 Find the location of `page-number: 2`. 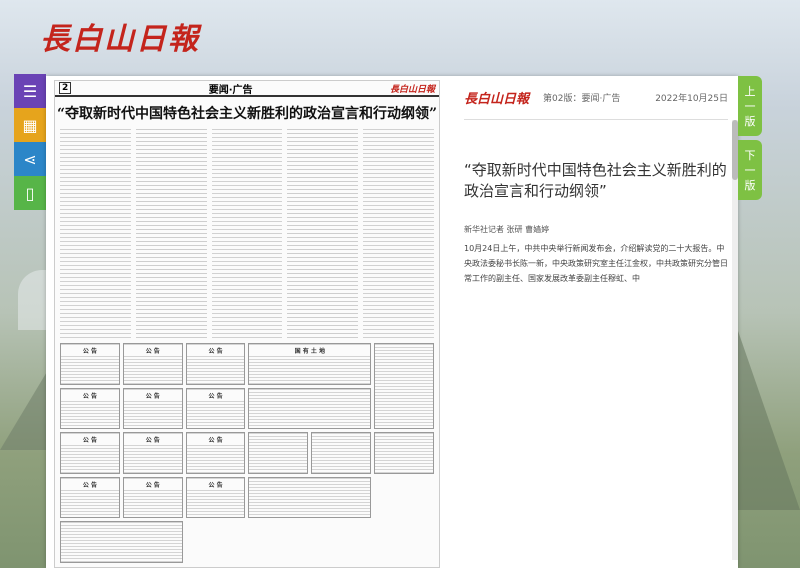

page-number: 2 is located at coordinates (65, 88).